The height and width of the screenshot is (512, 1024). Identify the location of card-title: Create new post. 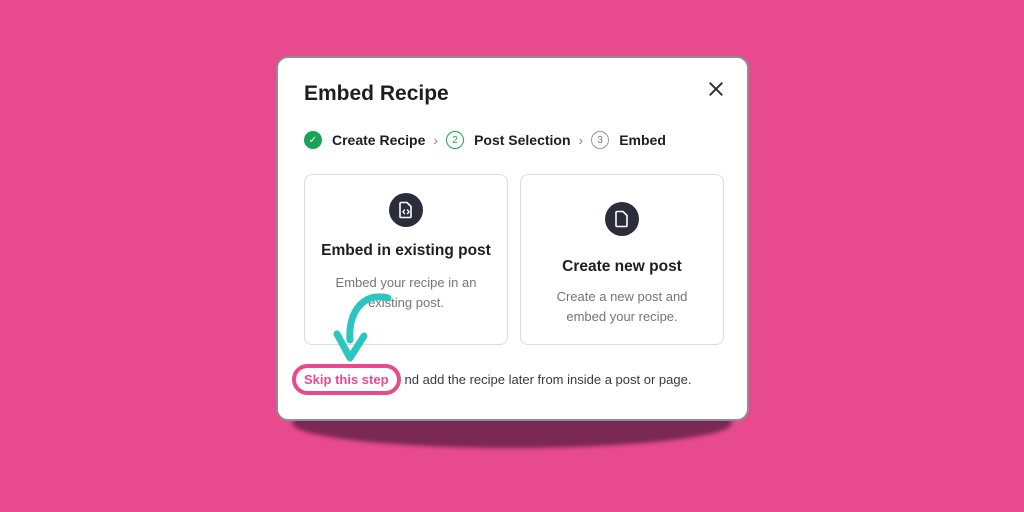
(622, 266).